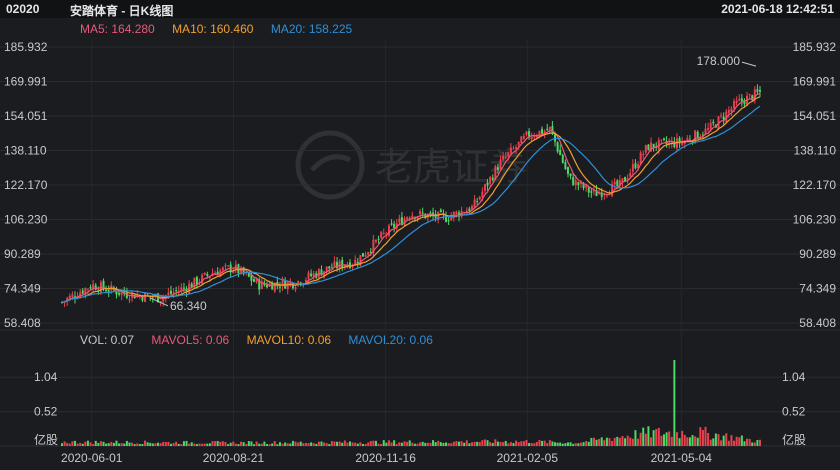 This screenshot has width=840, height=470. What do you see at coordinates (817, 323) in the screenshot?
I see `y-tick-right: 58.408` at bounding box center [817, 323].